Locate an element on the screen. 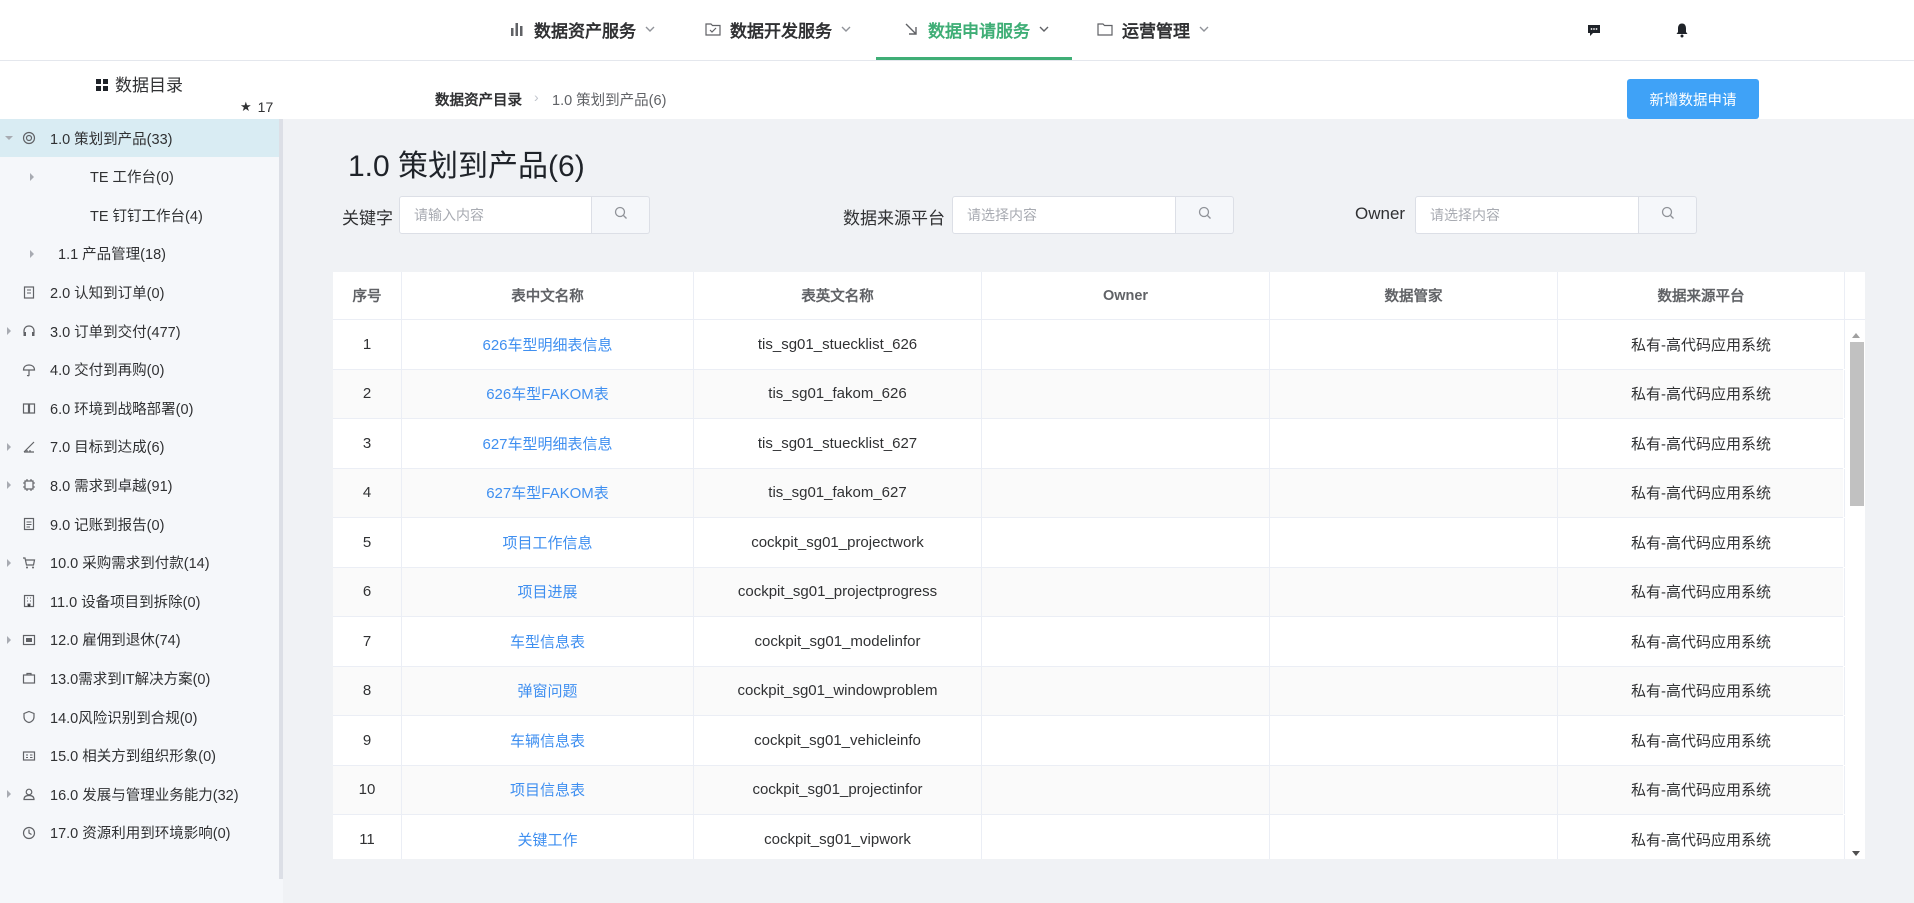  table-row: 2 626车型FAKOM表 tis_sg01_fakom_626 私有-高代码应用系统 is located at coordinates (1089, 394).